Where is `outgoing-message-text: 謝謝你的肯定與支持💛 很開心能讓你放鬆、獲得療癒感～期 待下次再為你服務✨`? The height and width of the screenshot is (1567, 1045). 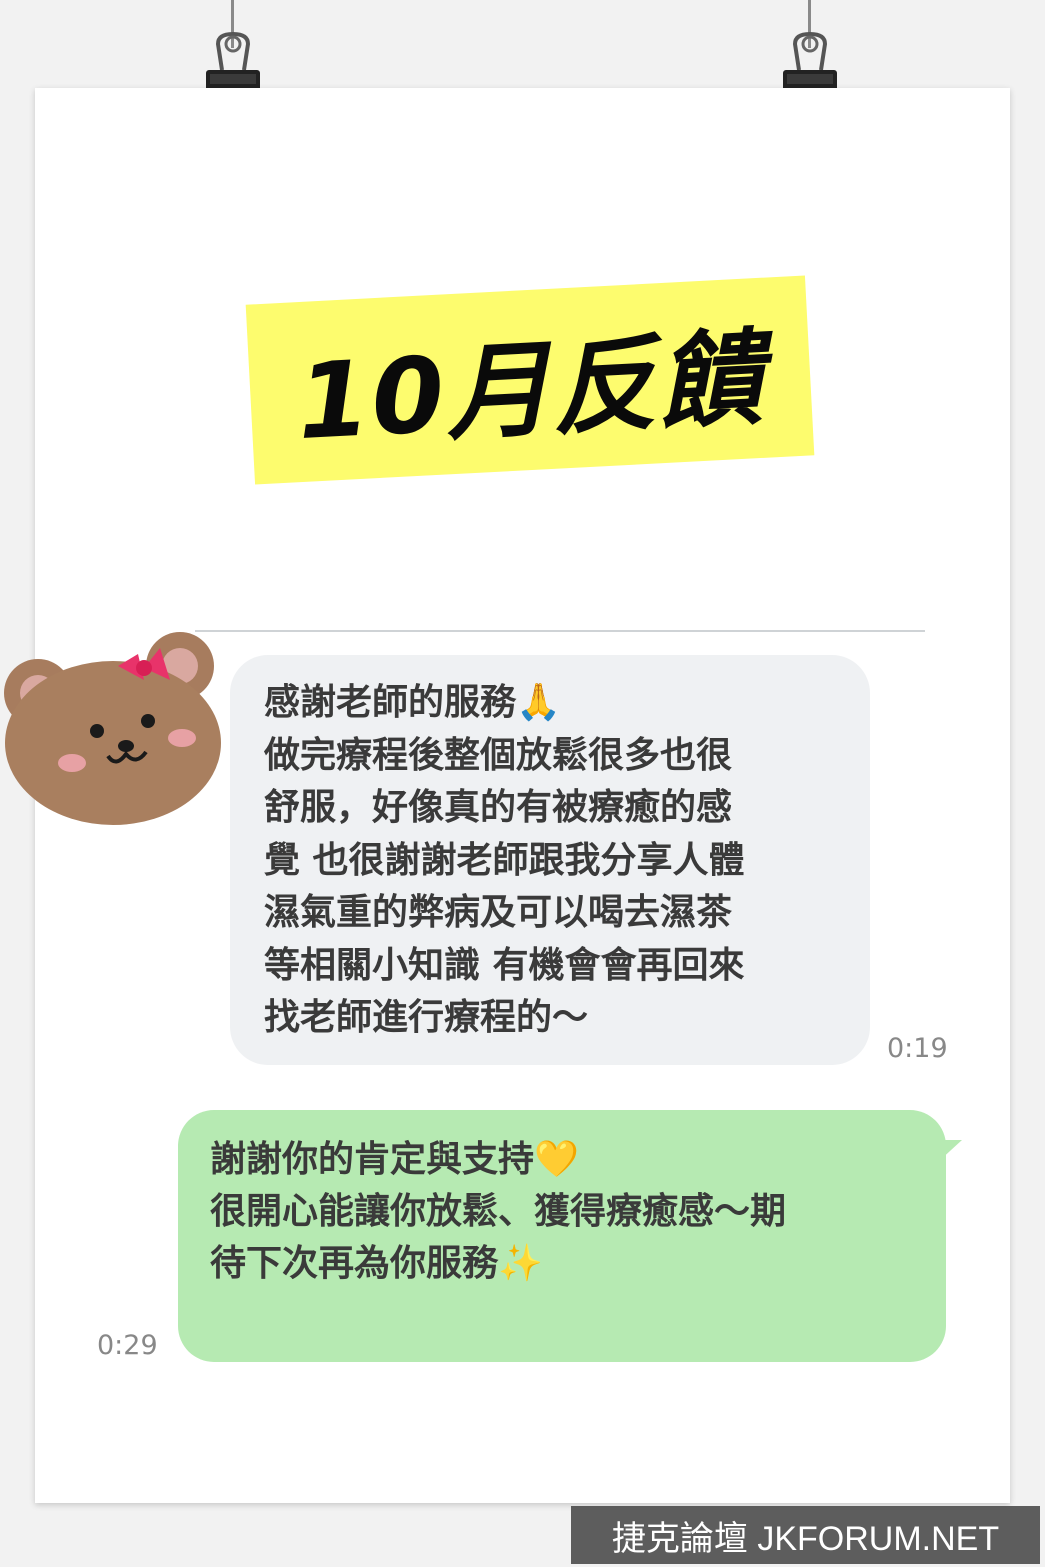
outgoing-message-text: 謝謝你的肯定與支持💛 很開心能讓你放鬆、獲得療癒感～期 待下次再為你服務✨ is located at coordinates (498, 1211).